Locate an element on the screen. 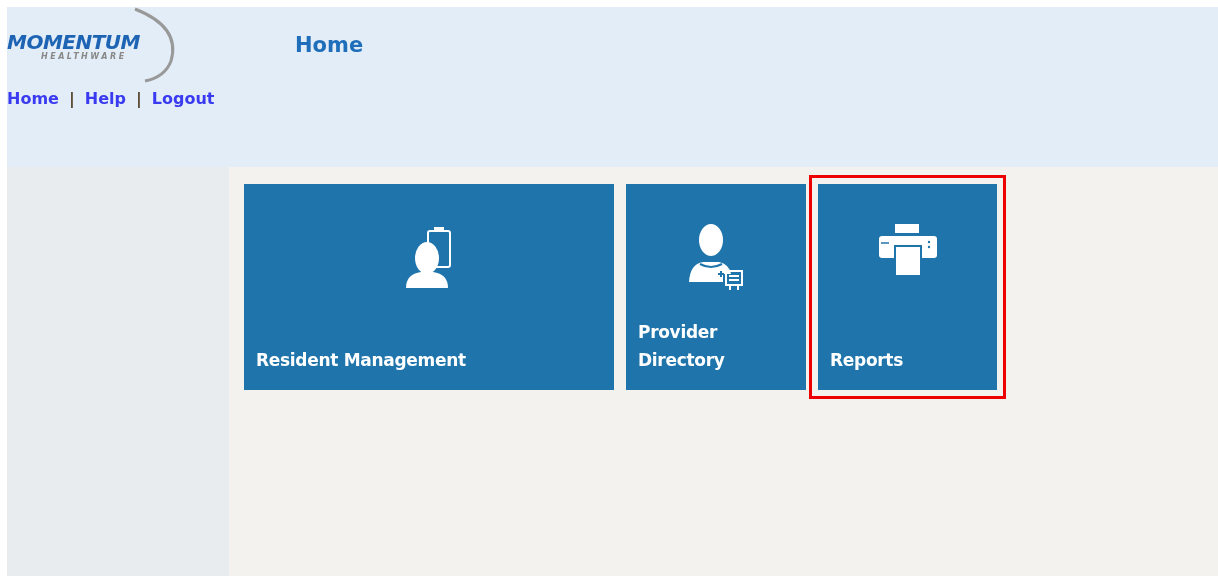  logo: MOMENTUM HEALTHWARE is located at coordinates (92, 46).